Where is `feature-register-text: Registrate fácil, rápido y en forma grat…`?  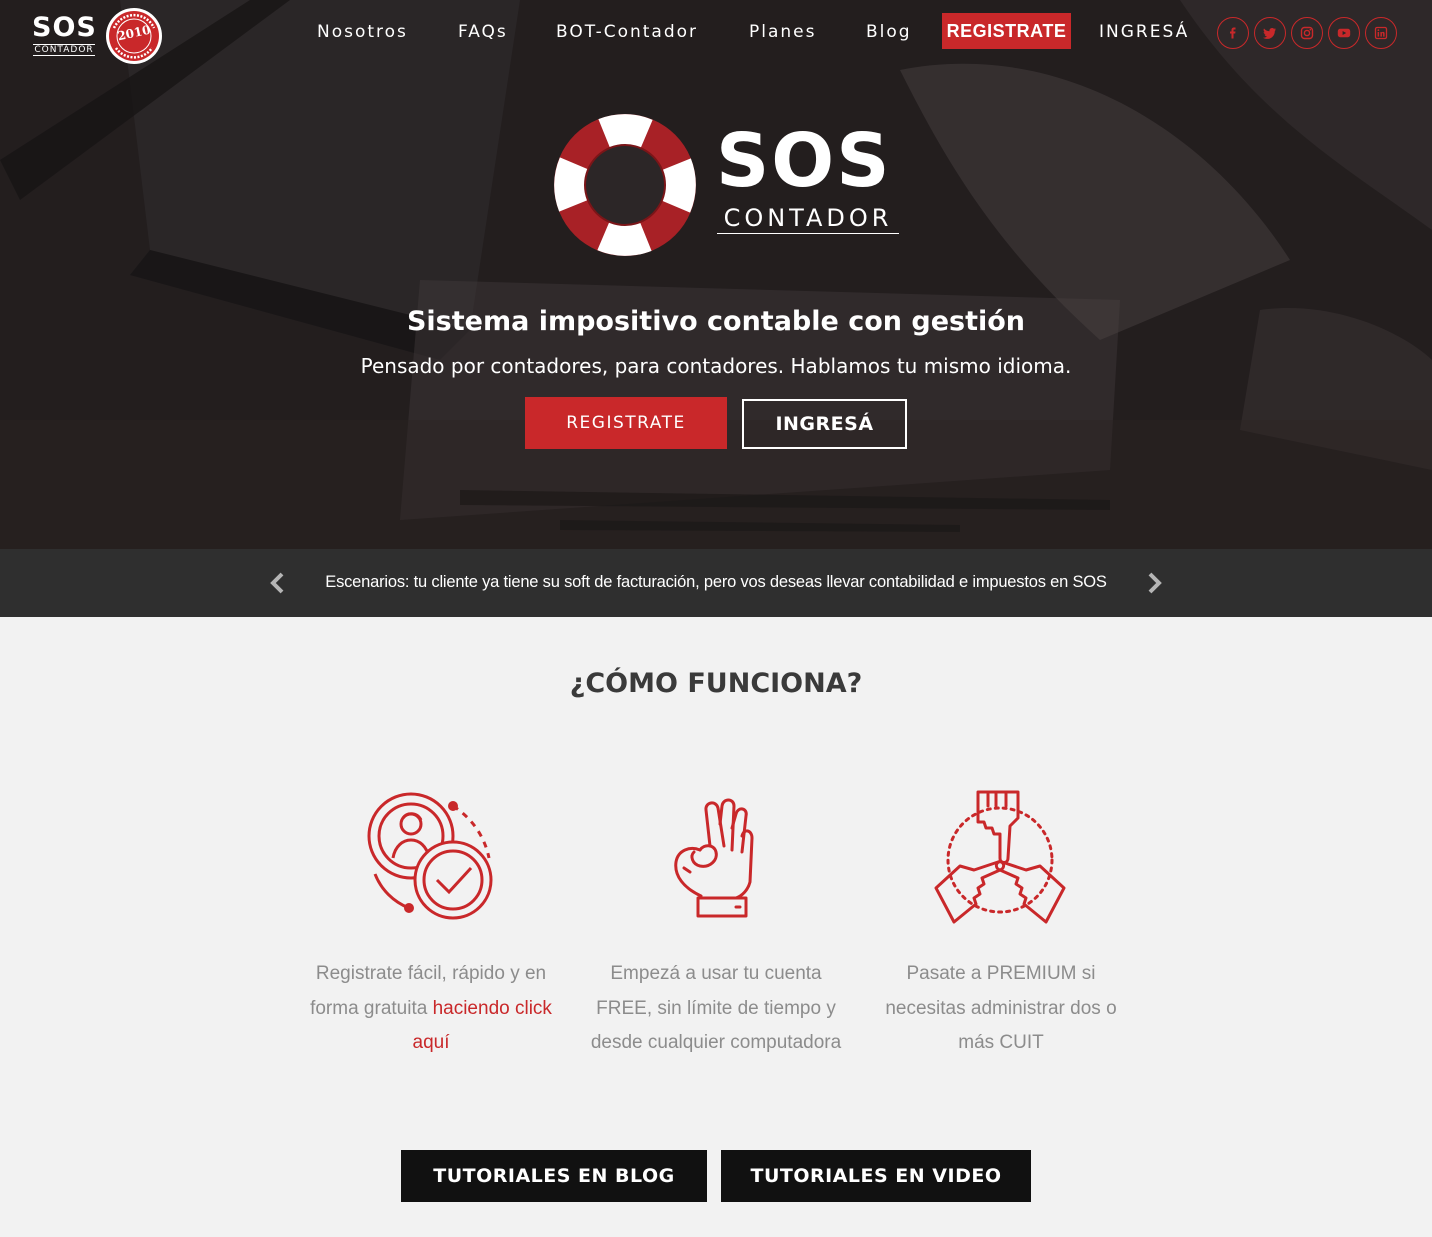 feature-register-text: Registrate fácil, rápido y en forma grat… is located at coordinates (431, 1009).